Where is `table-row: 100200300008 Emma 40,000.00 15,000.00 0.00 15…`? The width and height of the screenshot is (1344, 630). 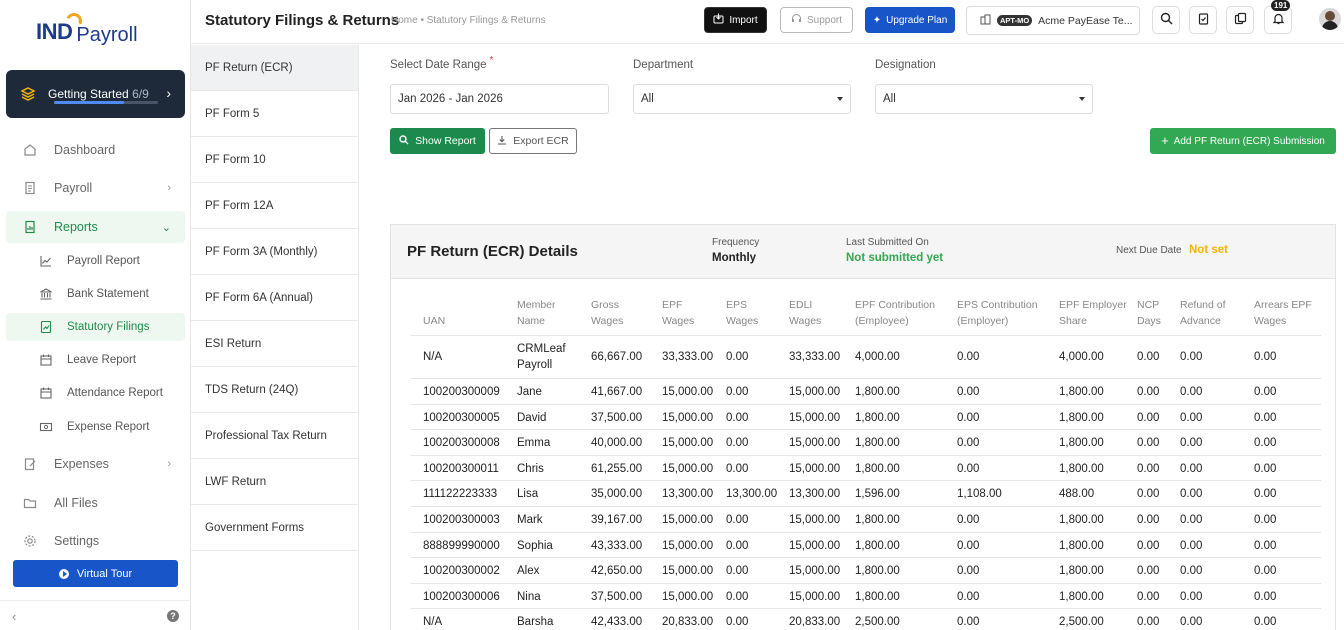 table-row: 100200300008 Emma 40,000.00 15,000.00 0.00 15… is located at coordinates (866, 443).